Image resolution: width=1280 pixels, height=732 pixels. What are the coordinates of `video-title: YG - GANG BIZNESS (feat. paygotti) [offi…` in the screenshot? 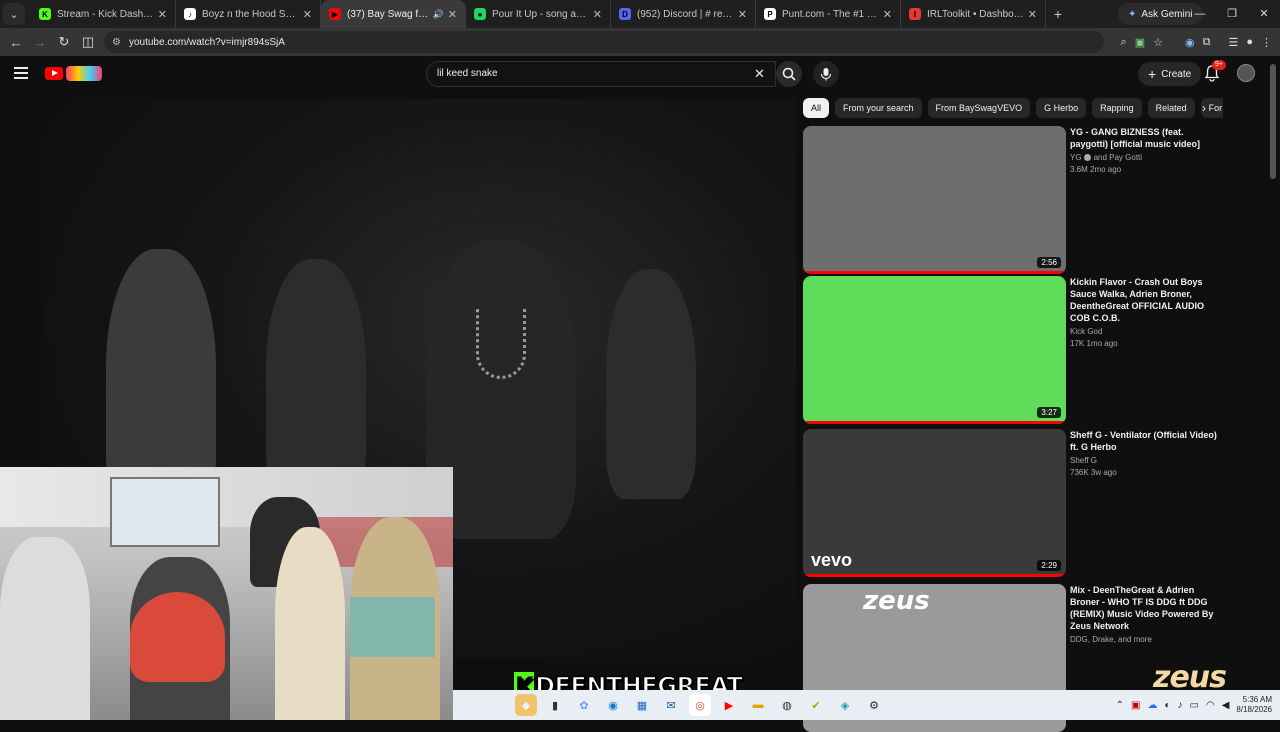 It's located at (1145, 138).